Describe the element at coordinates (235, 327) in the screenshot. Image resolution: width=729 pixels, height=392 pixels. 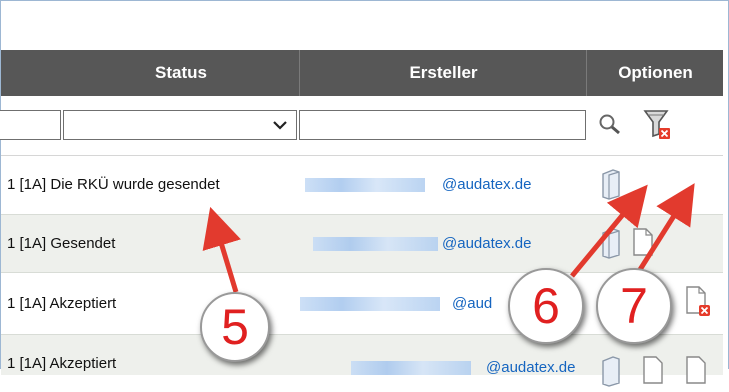
I see `callout-5: 5` at that location.